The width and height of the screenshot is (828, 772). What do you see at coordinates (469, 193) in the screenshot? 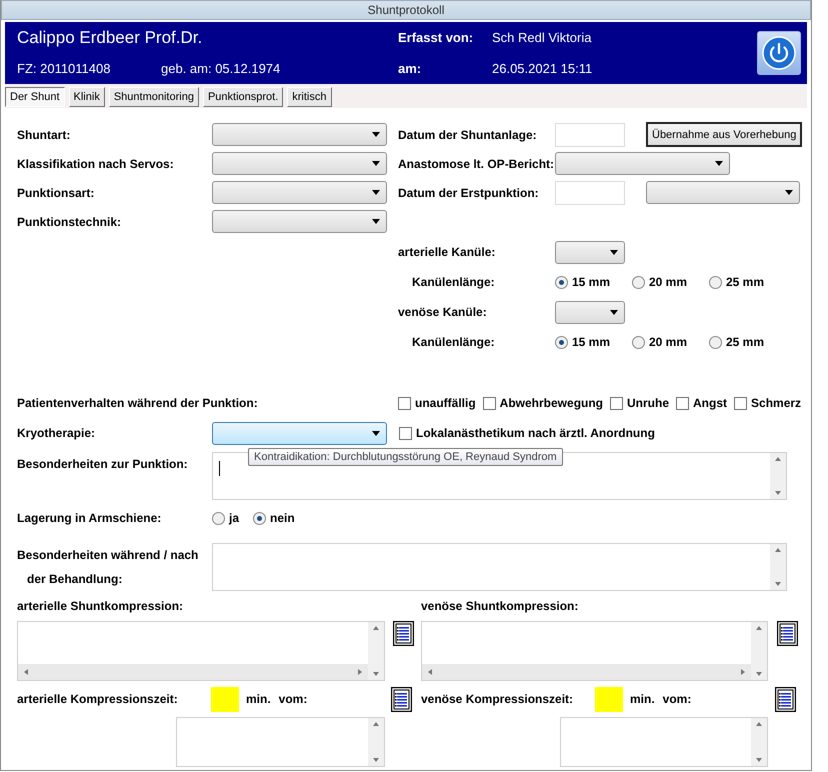
I see `field-label: Datum der Erstpunktion:` at bounding box center [469, 193].